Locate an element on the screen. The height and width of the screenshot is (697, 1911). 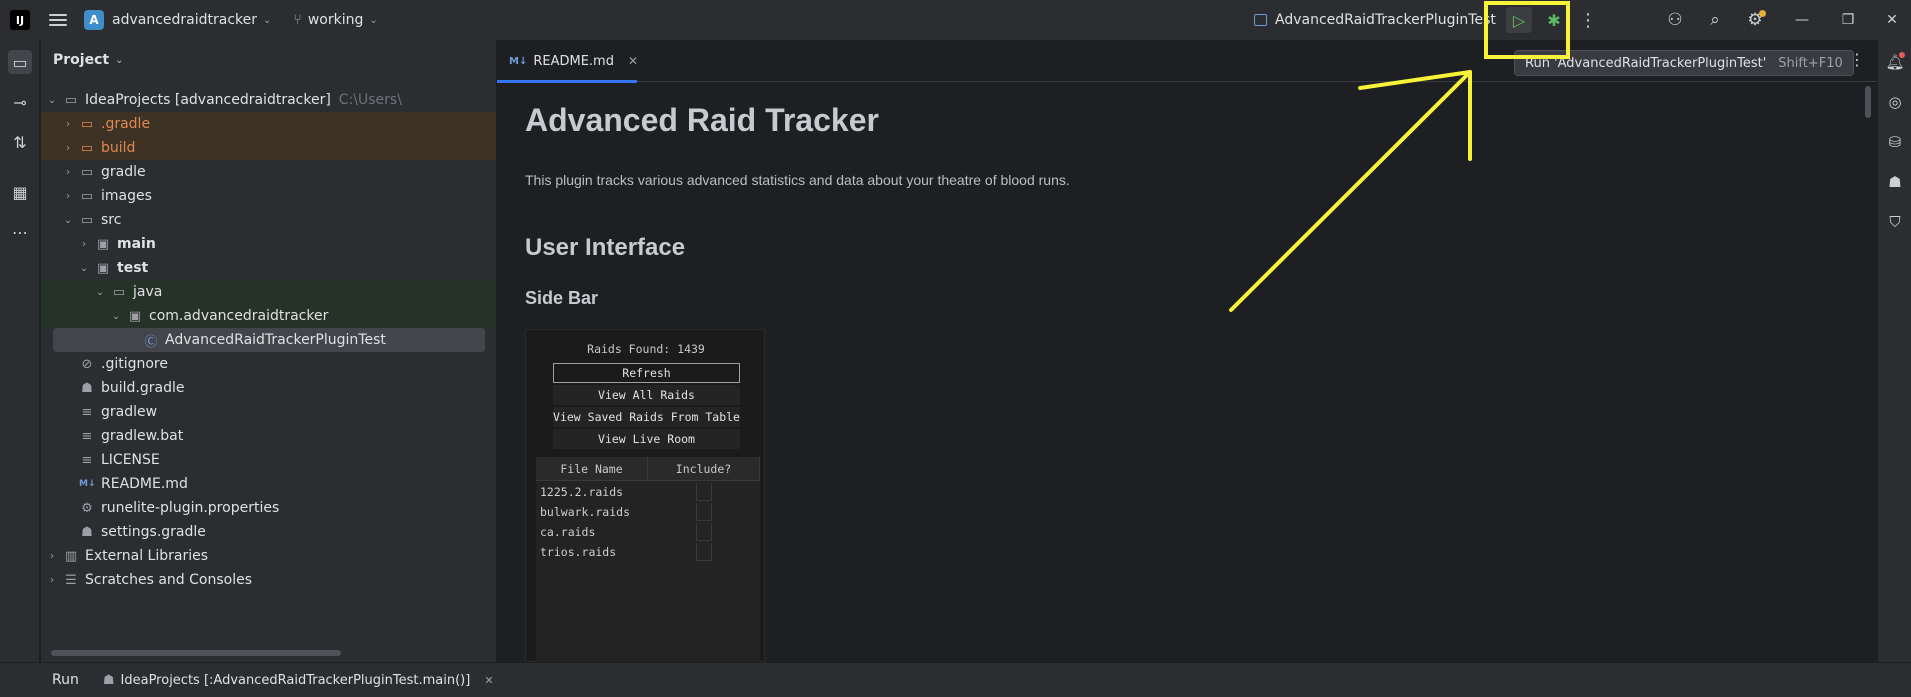
project-switcher: A advancedraidtracker ⌄ is located at coordinates (177, 20).